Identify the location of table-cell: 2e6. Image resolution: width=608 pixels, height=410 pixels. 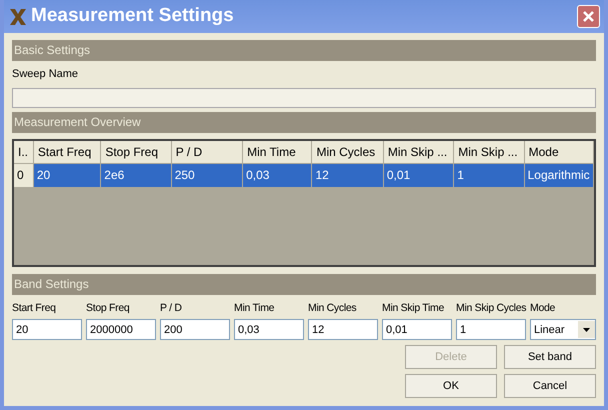
(136, 175).